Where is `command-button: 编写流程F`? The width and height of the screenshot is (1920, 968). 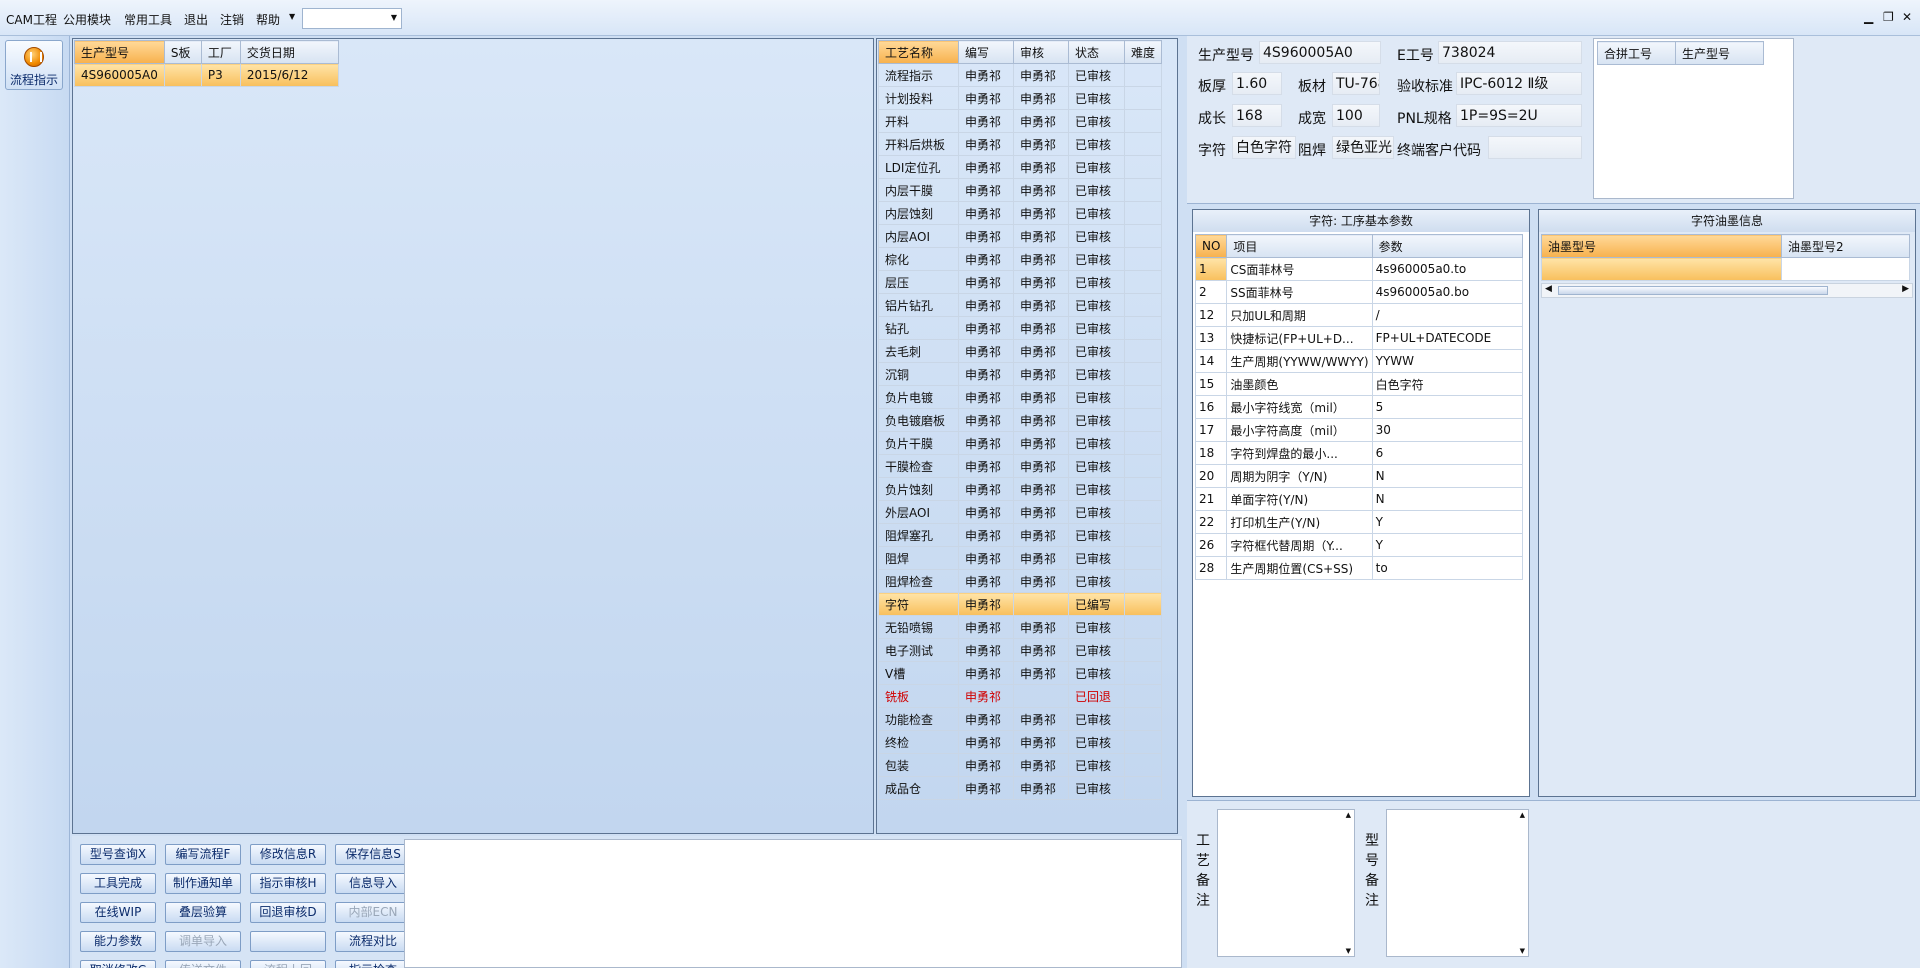
command-button: 编写流程F is located at coordinates (203, 854).